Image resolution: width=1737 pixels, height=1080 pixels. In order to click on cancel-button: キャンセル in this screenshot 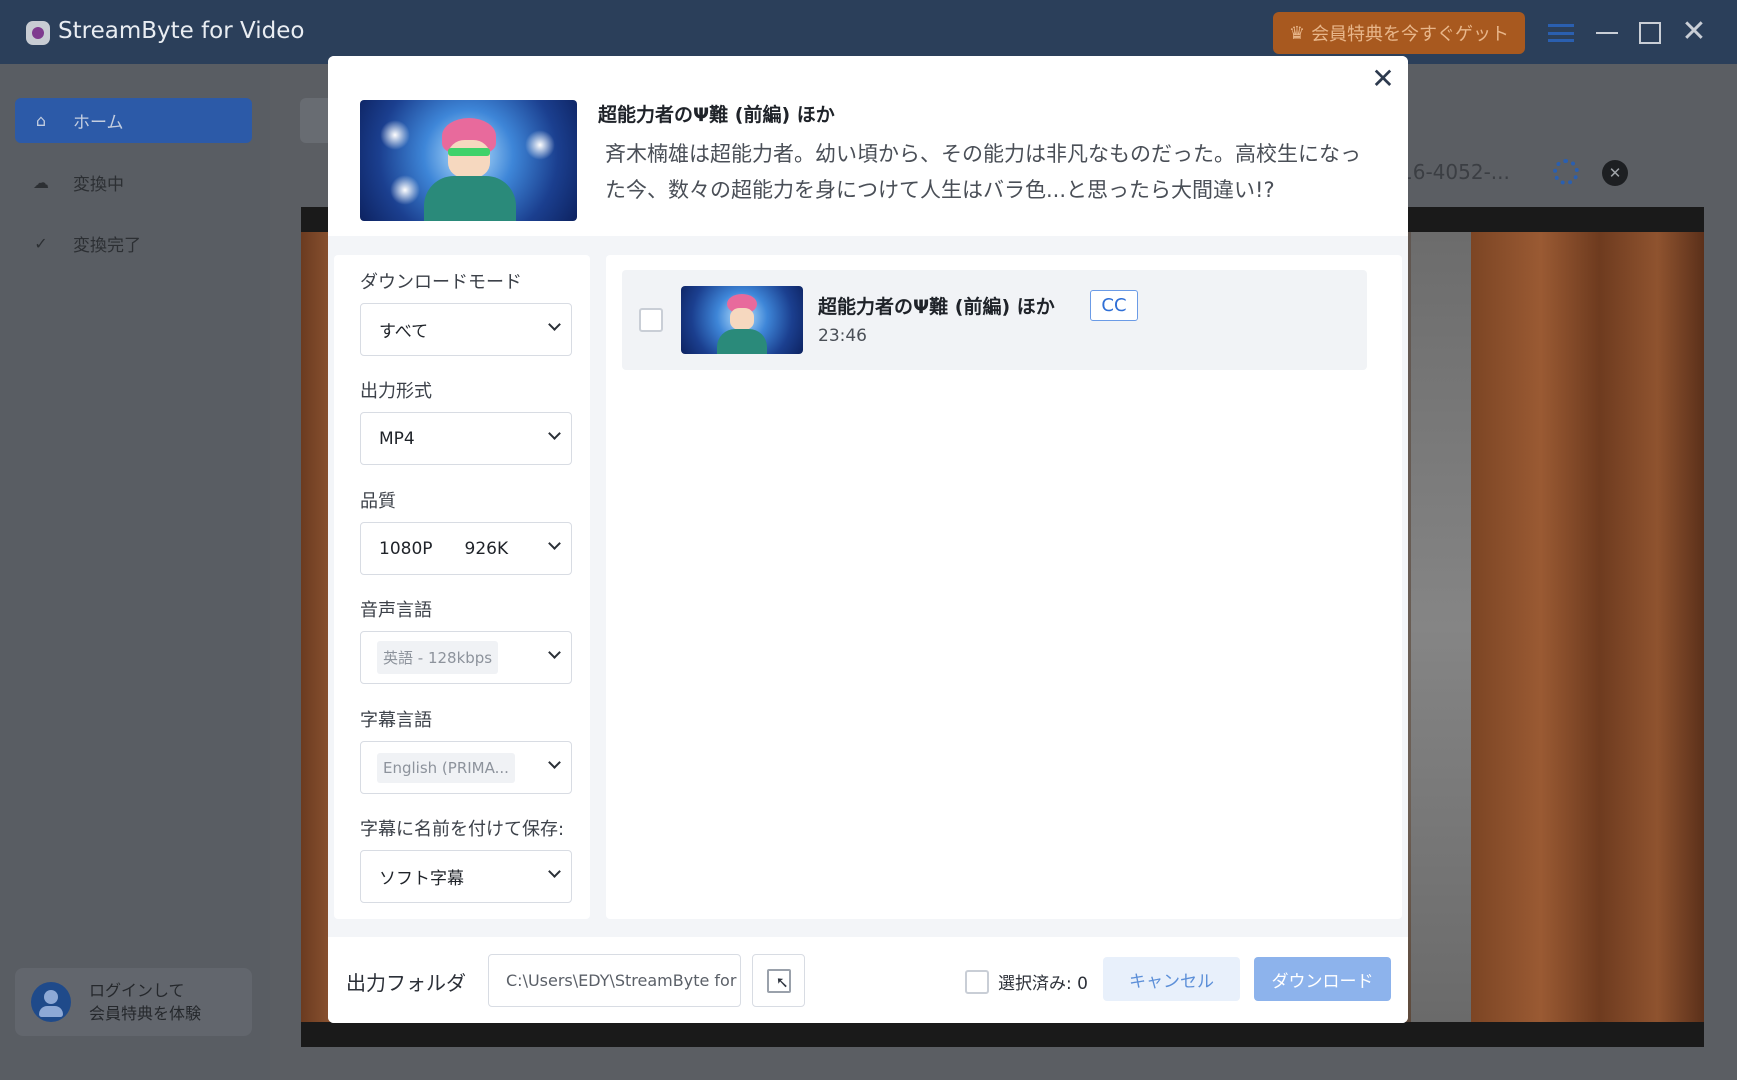, I will do `click(1171, 979)`.